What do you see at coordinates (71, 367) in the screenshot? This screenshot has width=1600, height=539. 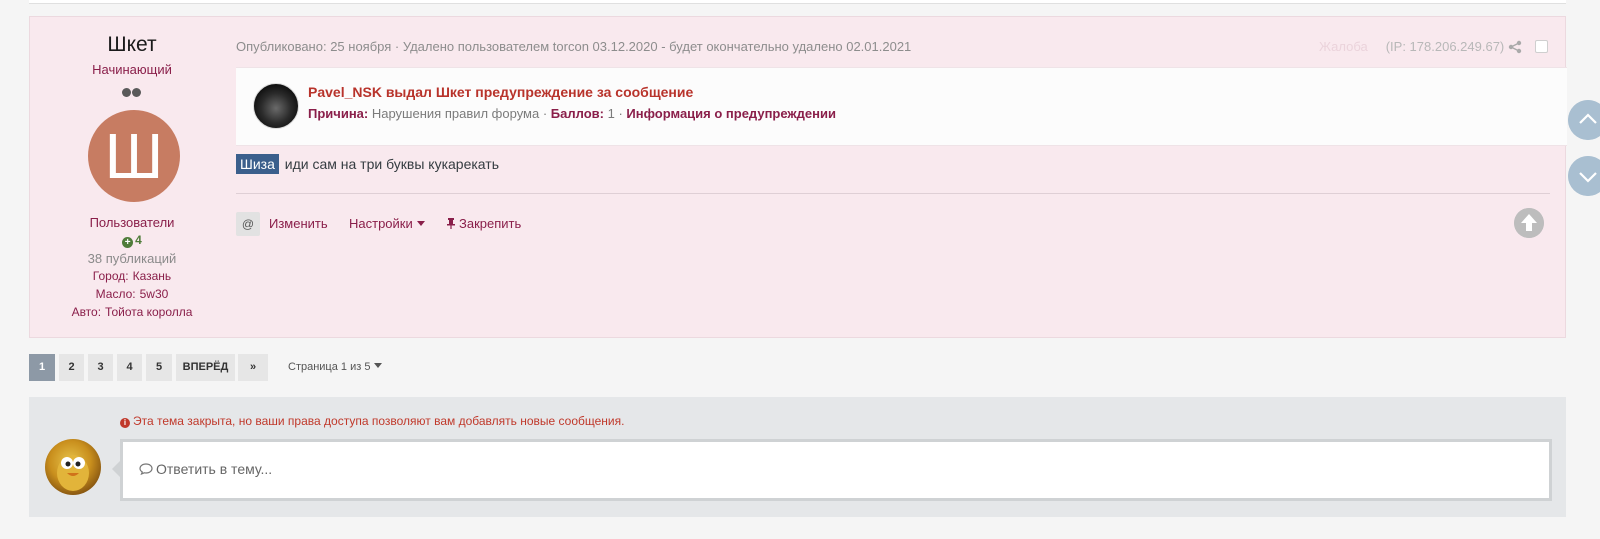 I see `page-2: 2` at bounding box center [71, 367].